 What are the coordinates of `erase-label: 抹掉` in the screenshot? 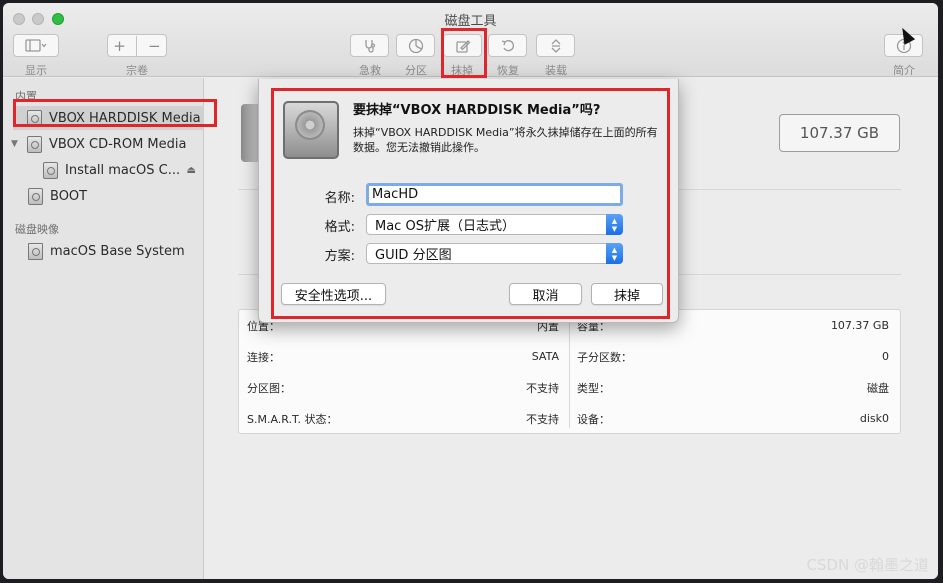 It's located at (462, 70).